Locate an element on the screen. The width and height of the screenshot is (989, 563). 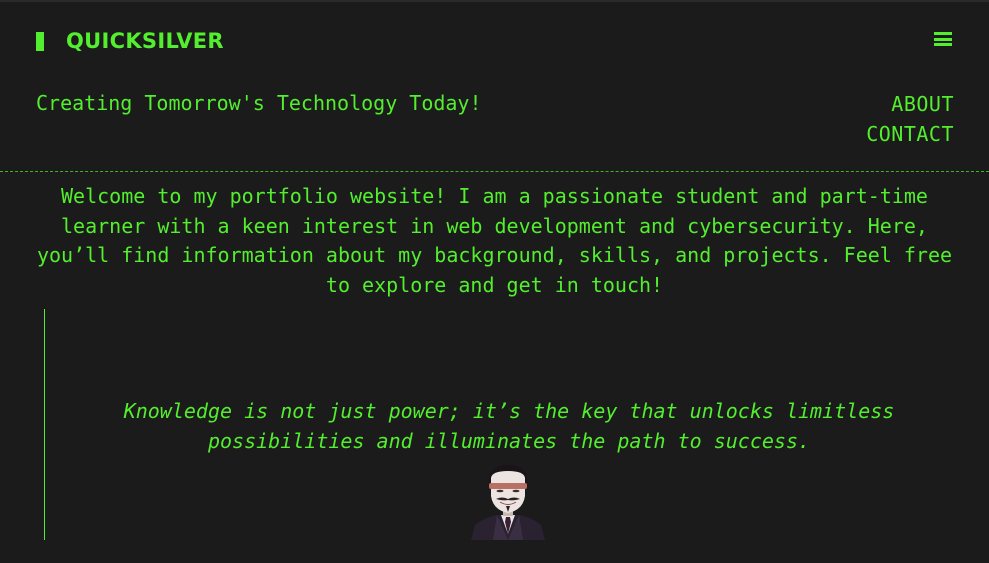
brand-name: QUICKSILVER is located at coordinates (145, 41).